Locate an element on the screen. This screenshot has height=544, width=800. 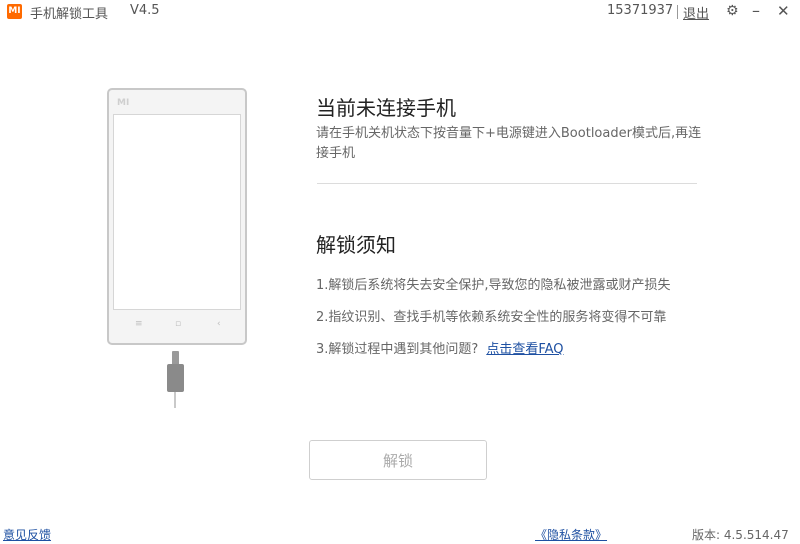
logout-link: 退出 is located at coordinates (696, 12).